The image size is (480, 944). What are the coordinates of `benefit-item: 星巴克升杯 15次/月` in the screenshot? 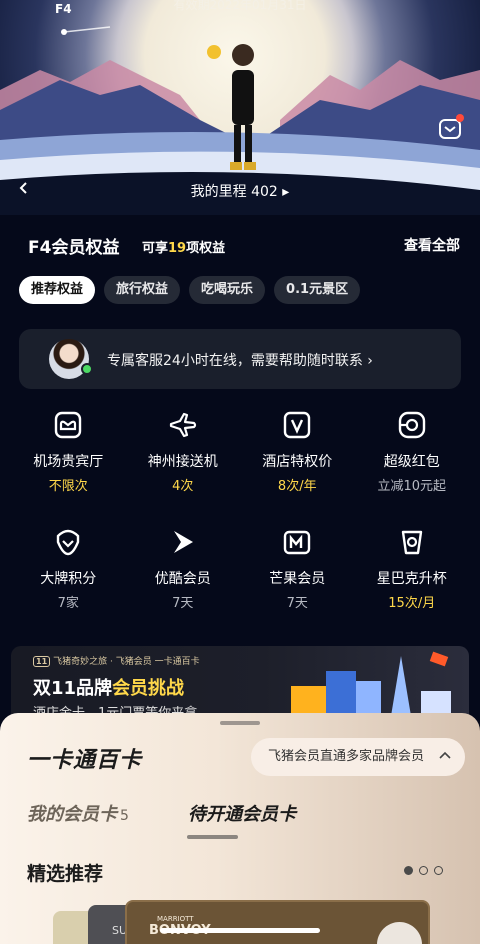 It's located at (412, 572).